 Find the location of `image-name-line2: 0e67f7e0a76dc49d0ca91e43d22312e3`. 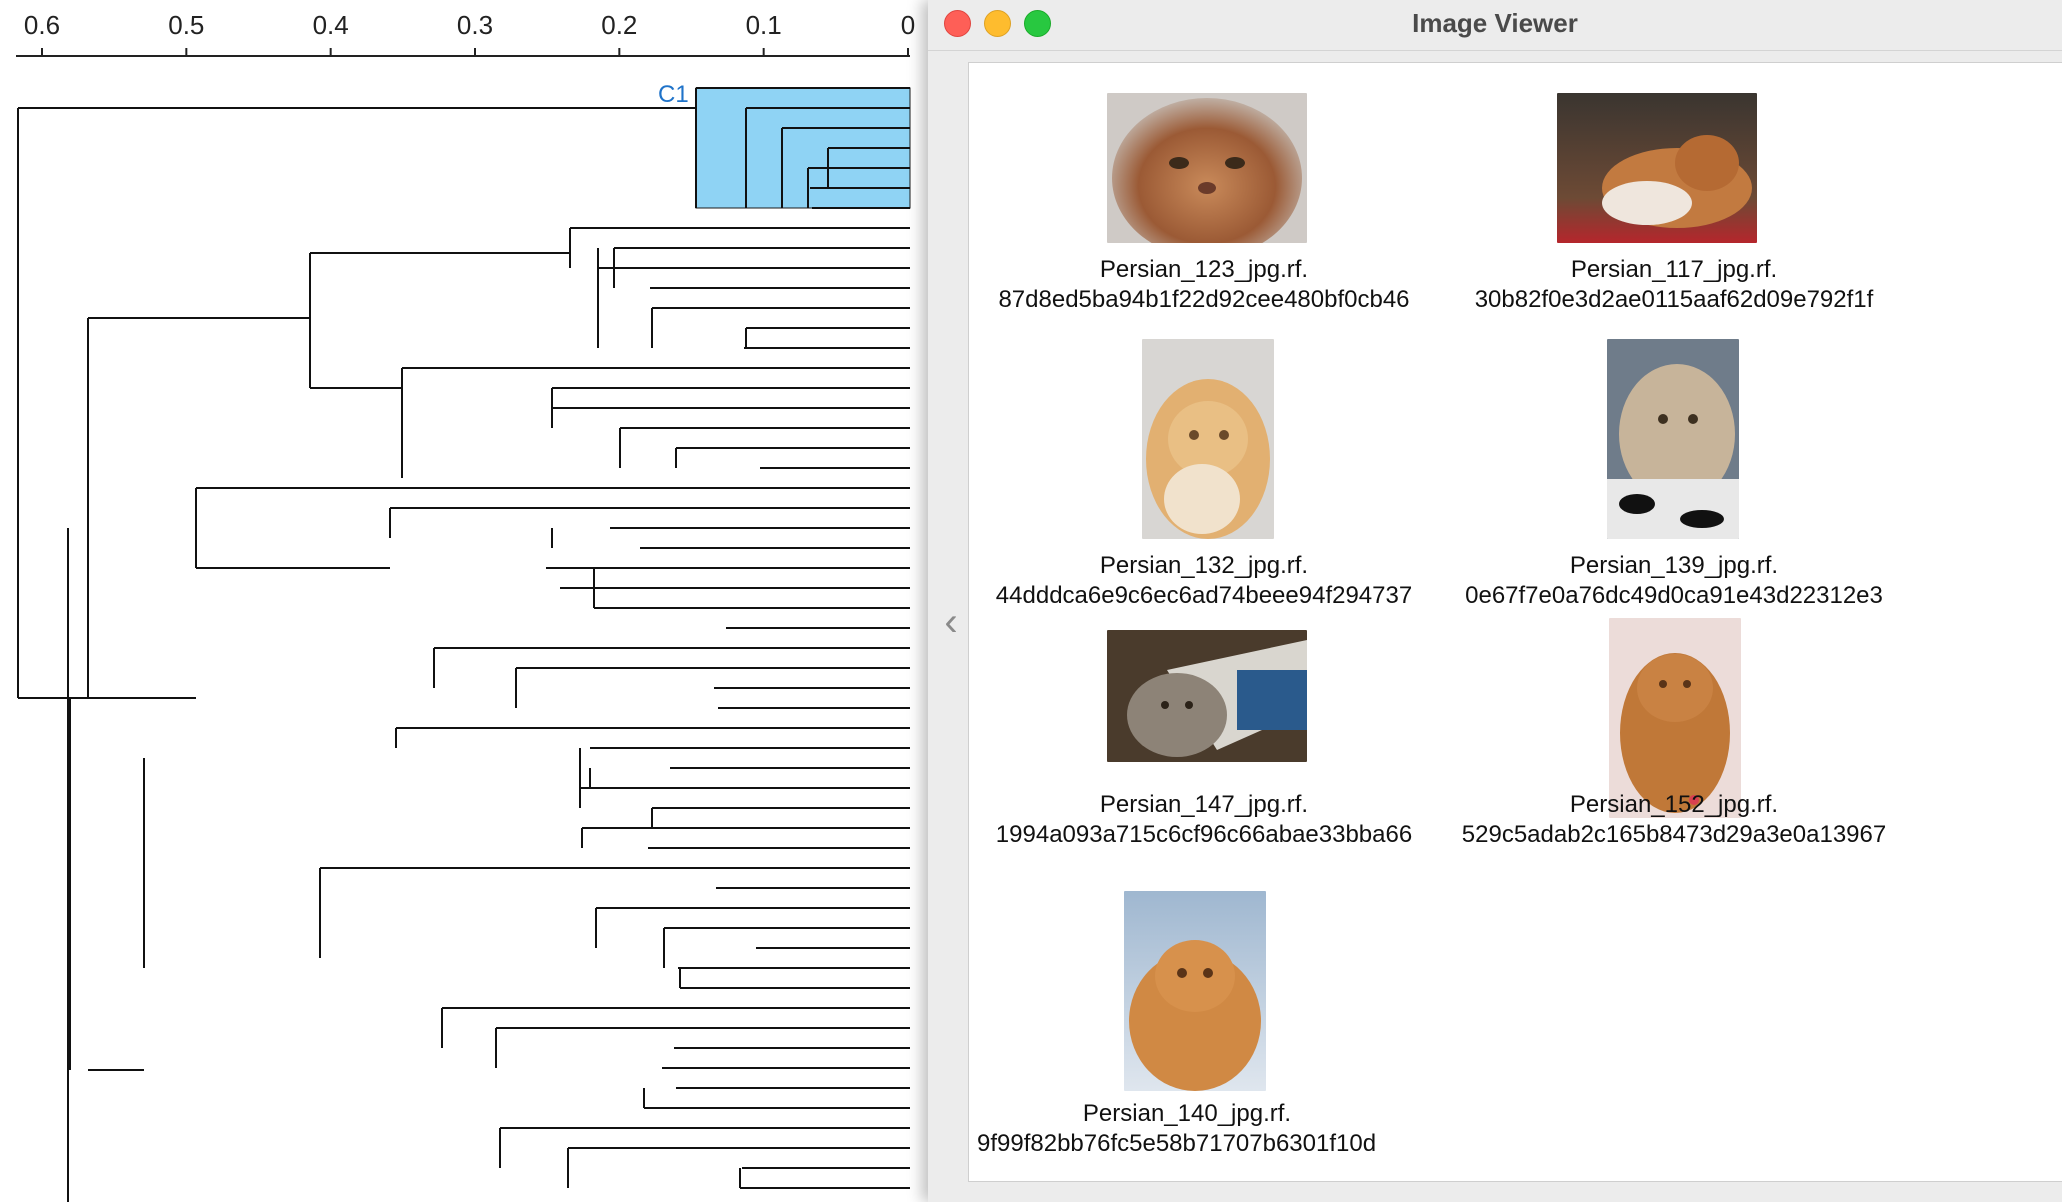

image-name-line2: 0e67f7e0a76dc49d0ca91e43d22312e3 is located at coordinates (1674, 595).